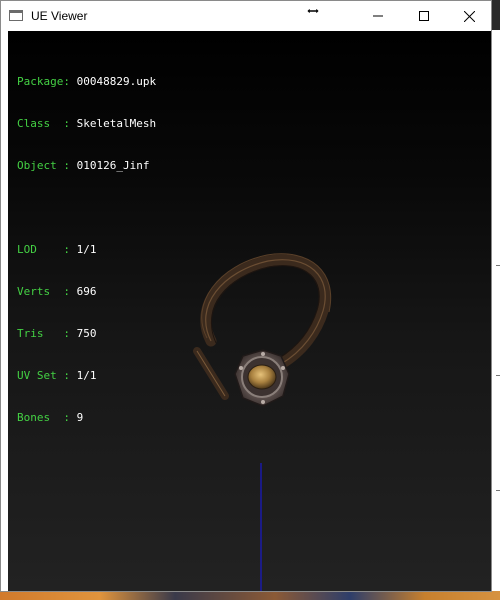 Image resolution: width=500 pixels, height=600 pixels. I want to click on info-key: Bones, so click(40, 417).